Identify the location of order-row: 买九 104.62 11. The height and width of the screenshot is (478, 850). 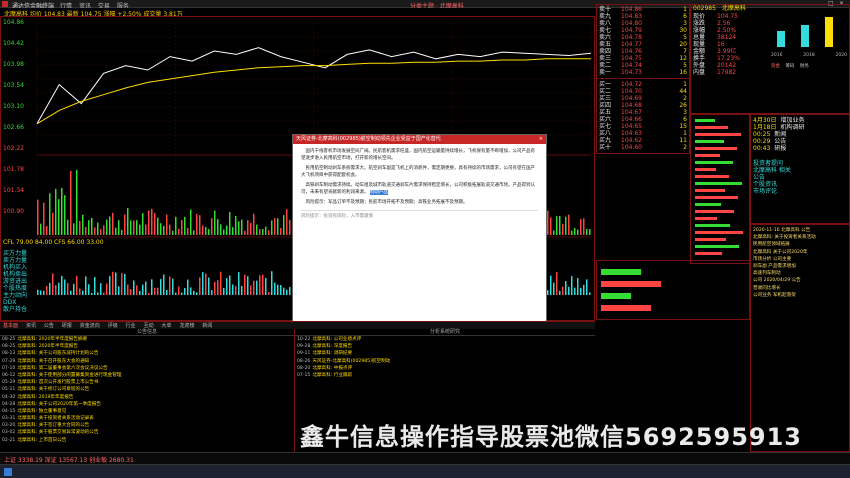
(643, 140).